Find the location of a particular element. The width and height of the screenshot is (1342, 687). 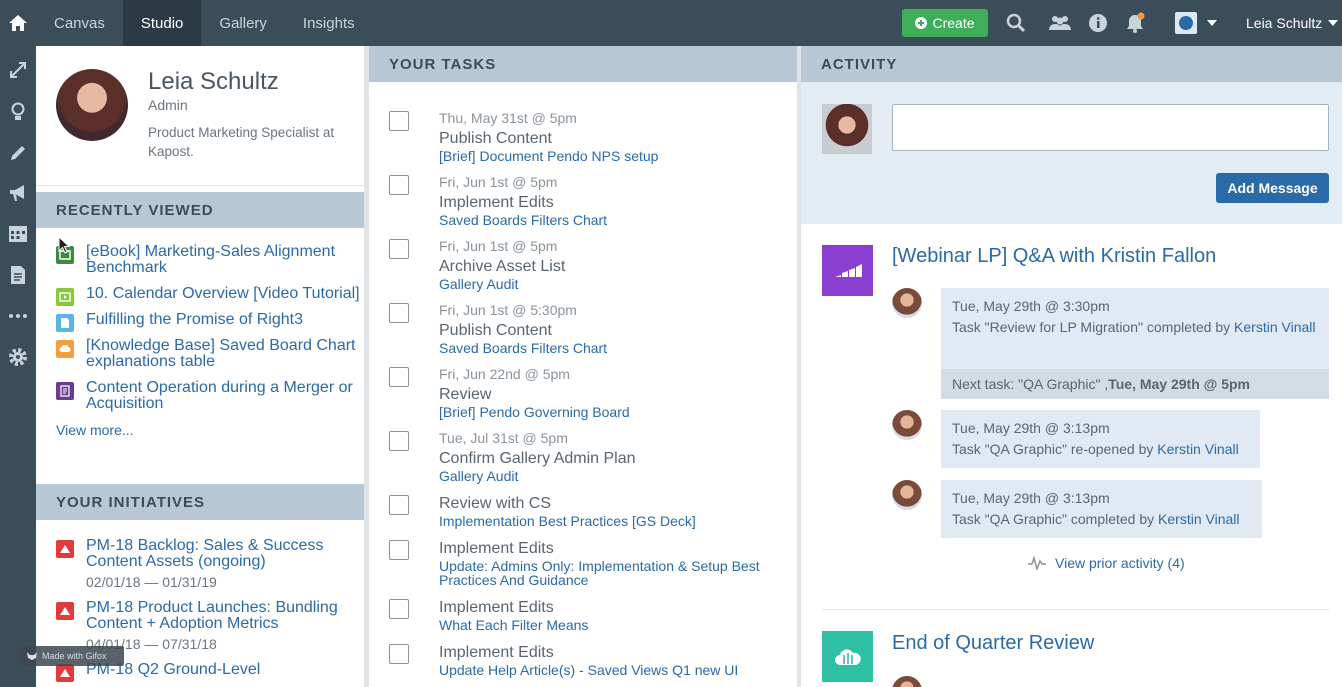

tab-gallery: Gallery is located at coordinates (243, 23).